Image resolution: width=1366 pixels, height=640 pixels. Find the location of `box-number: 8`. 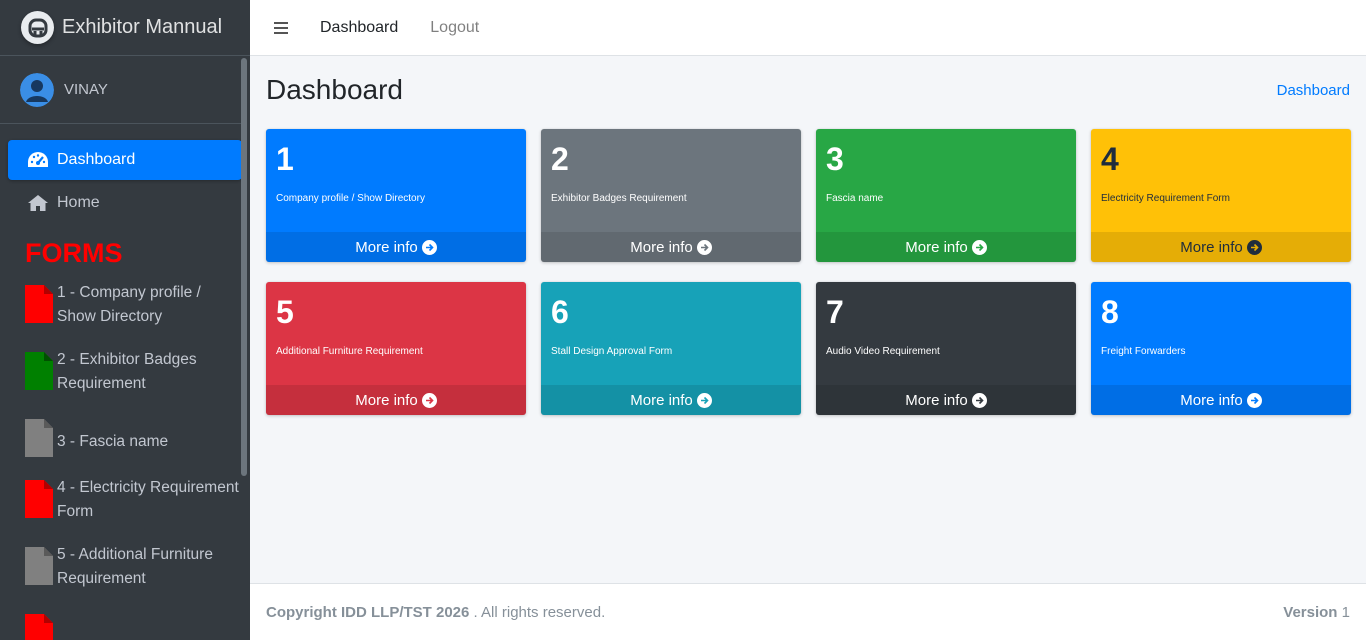

box-number: 8 is located at coordinates (1110, 312).